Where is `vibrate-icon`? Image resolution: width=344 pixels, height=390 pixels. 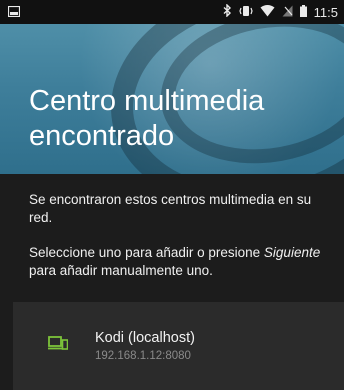 vibrate-icon is located at coordinates (246, 12).